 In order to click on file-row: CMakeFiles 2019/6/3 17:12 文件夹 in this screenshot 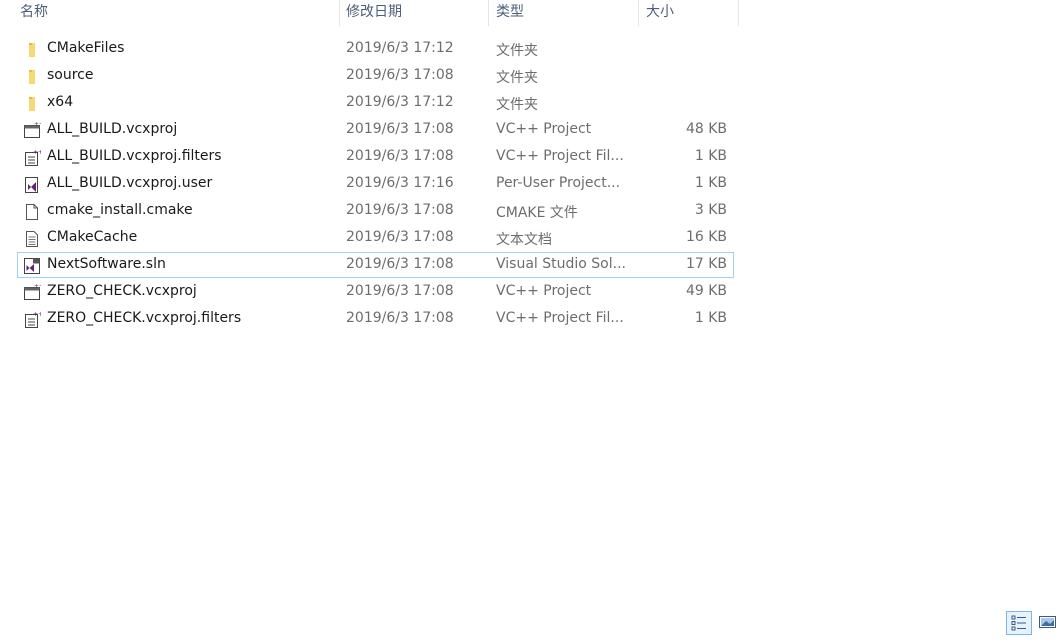, I will do `click(375, 49)`.